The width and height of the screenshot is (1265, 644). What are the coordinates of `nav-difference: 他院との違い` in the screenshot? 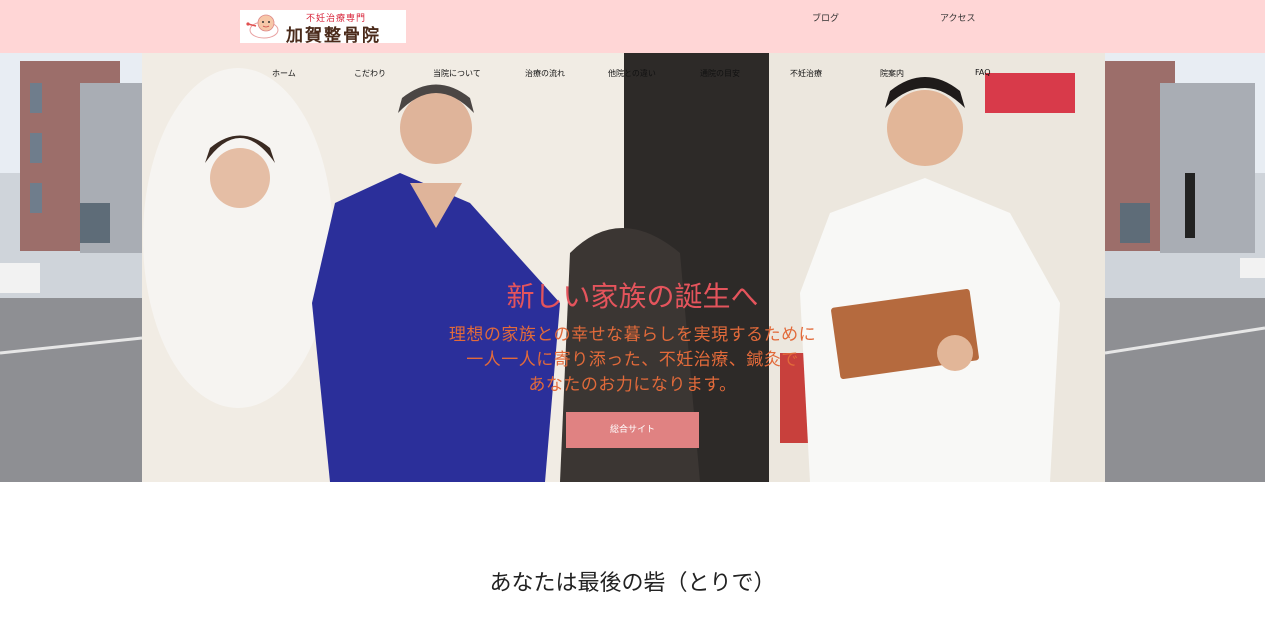 It's located at (632, 73).